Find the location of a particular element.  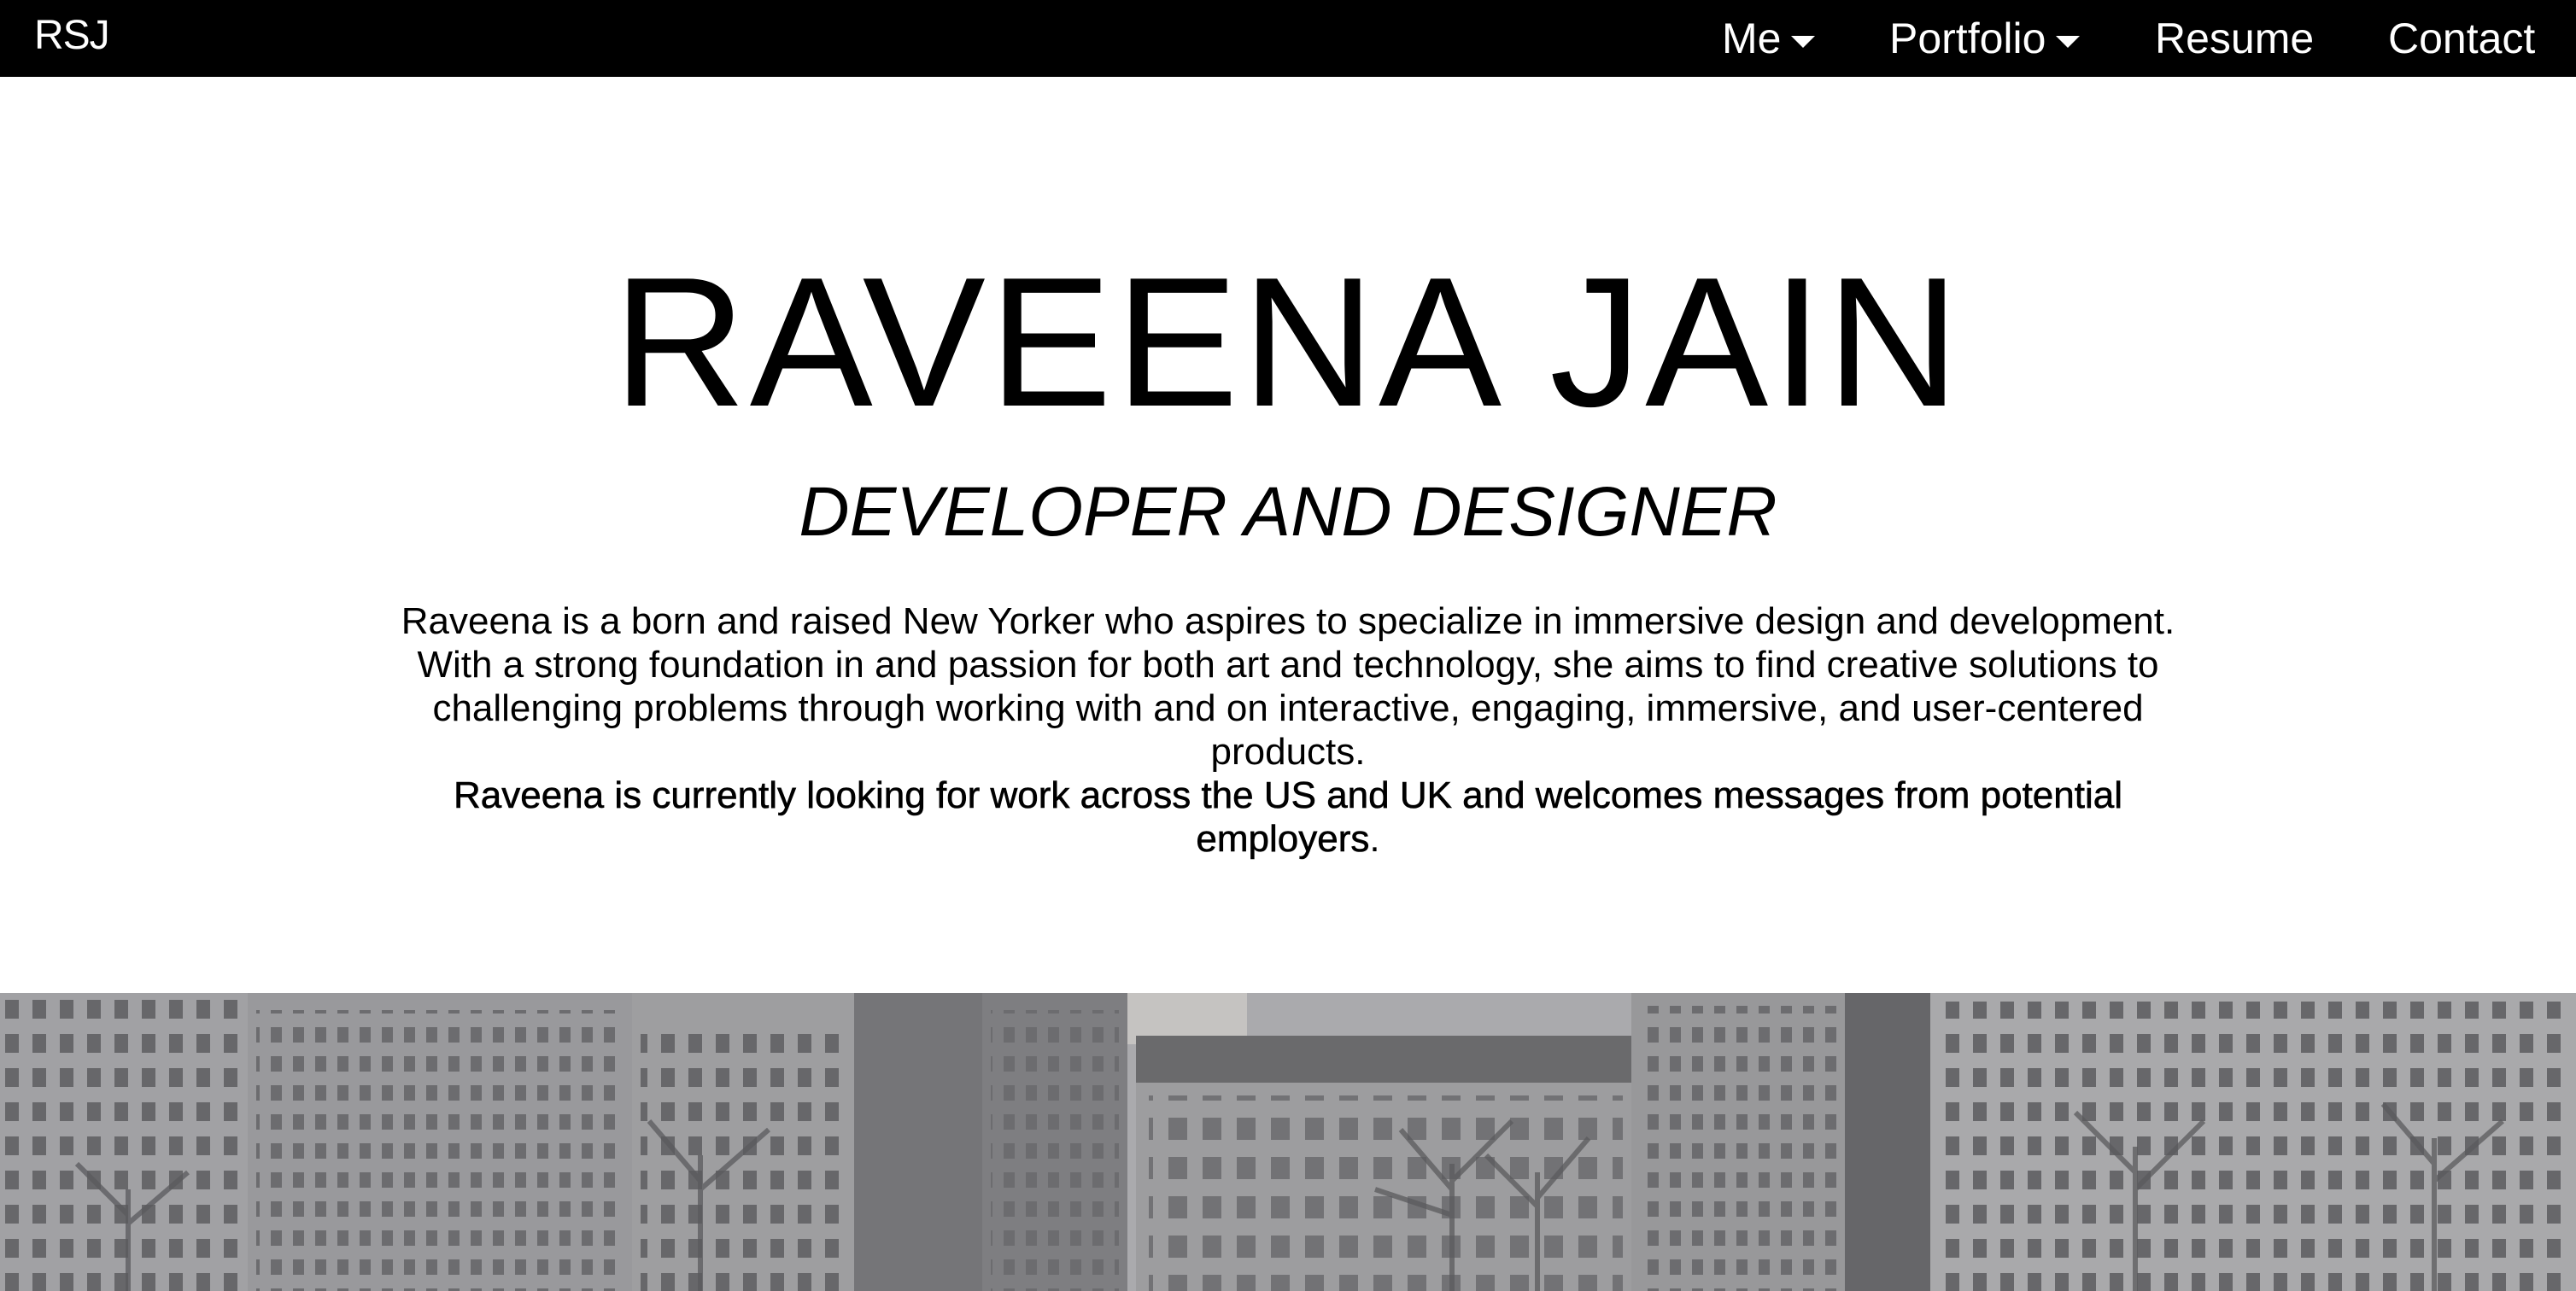

hero-name: RAVEENA JAIN is located at coordinates (1288, 341).